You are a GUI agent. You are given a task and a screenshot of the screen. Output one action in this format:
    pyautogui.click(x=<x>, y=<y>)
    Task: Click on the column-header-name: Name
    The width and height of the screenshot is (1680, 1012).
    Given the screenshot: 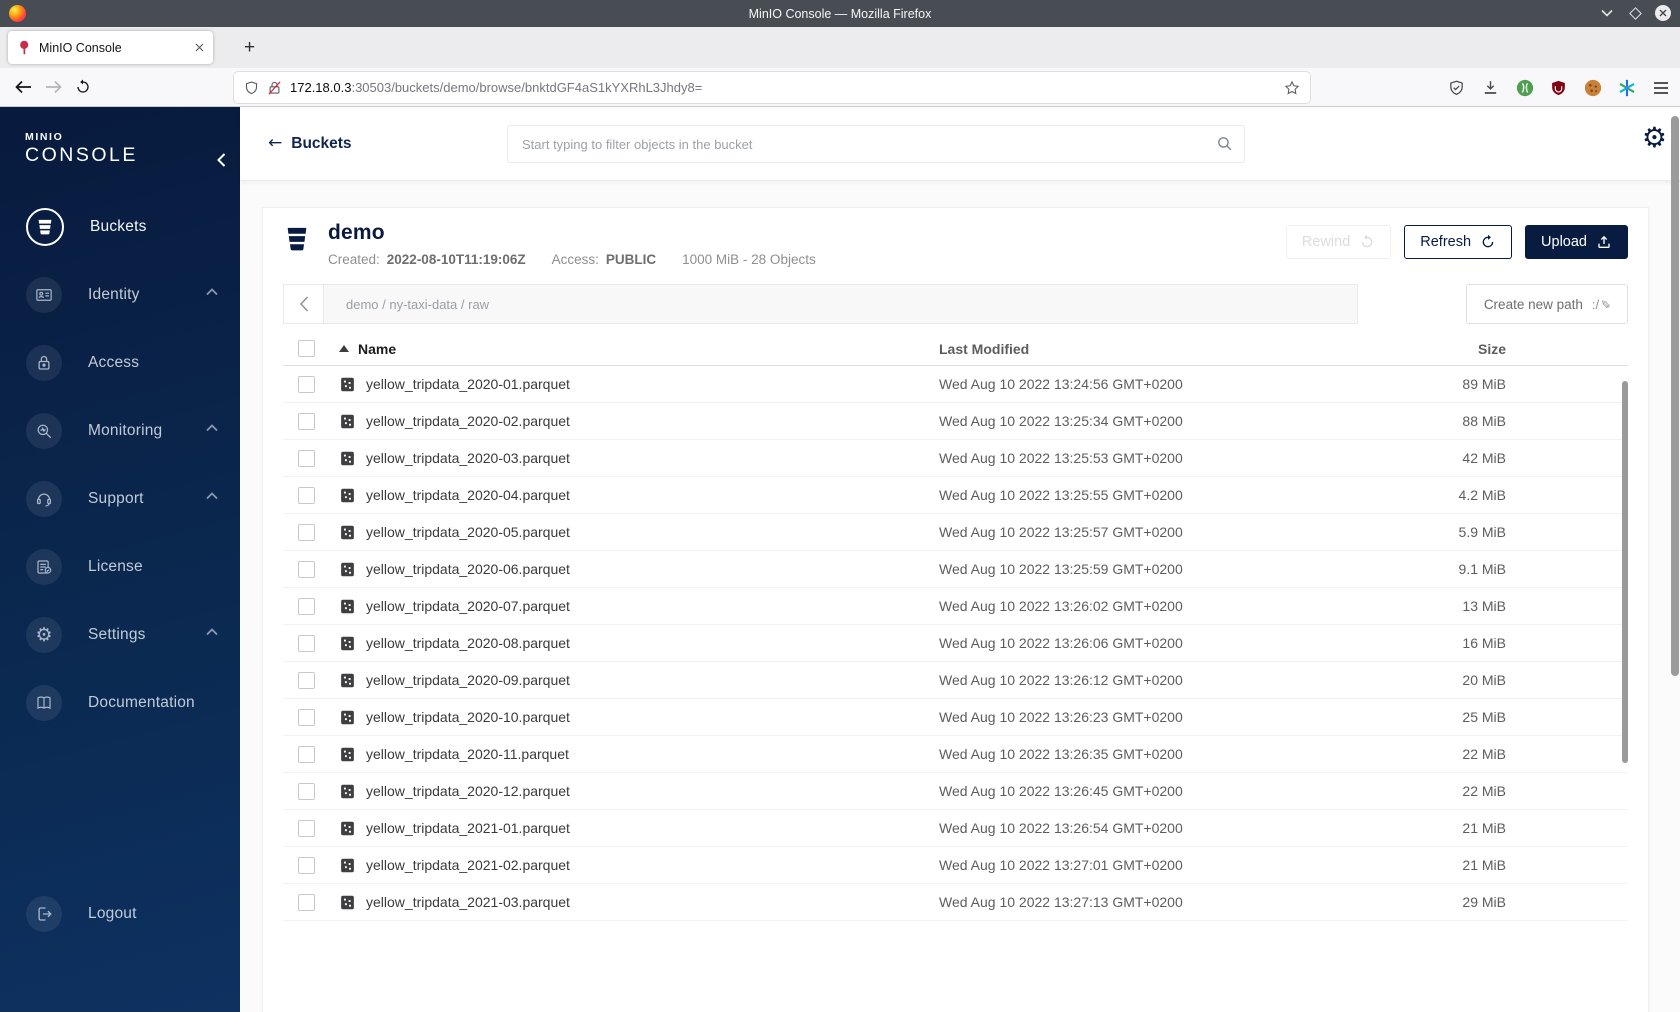 What is the action you would take?
    pyautogui.click(x=377, y=349)
    